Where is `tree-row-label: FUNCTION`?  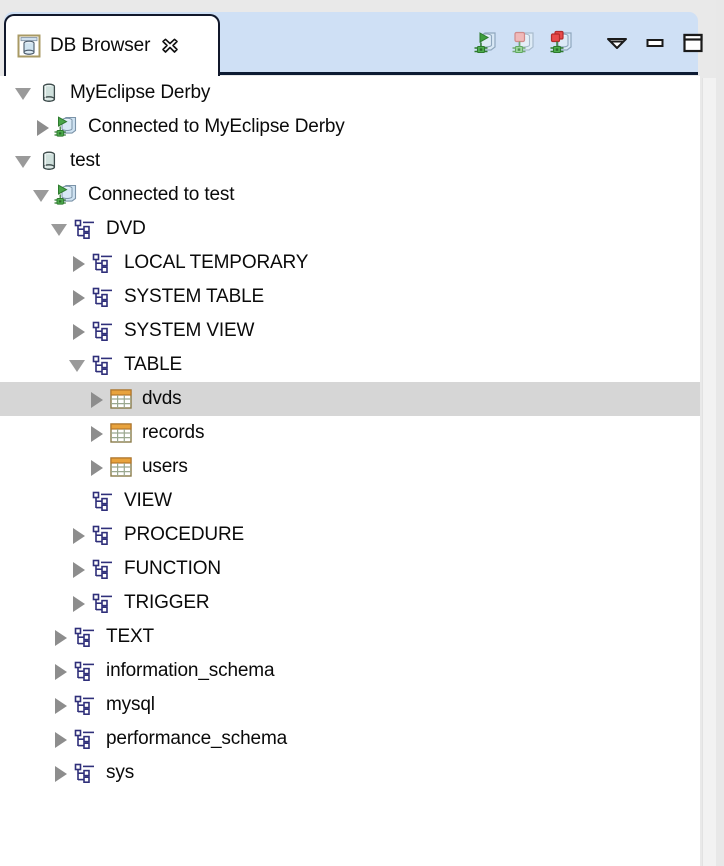 tree-row-label: FUNCTION is located at coordinates (172, 568).